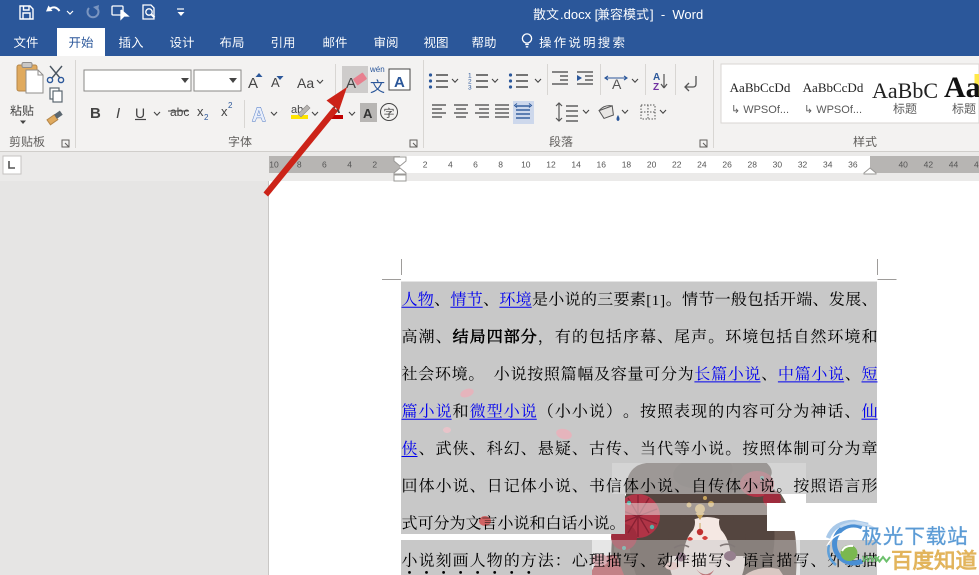  What do you see at coordinates (377, 69) in the screenshot?
I see `svg-text: wén` at bounding box center [377, 69].